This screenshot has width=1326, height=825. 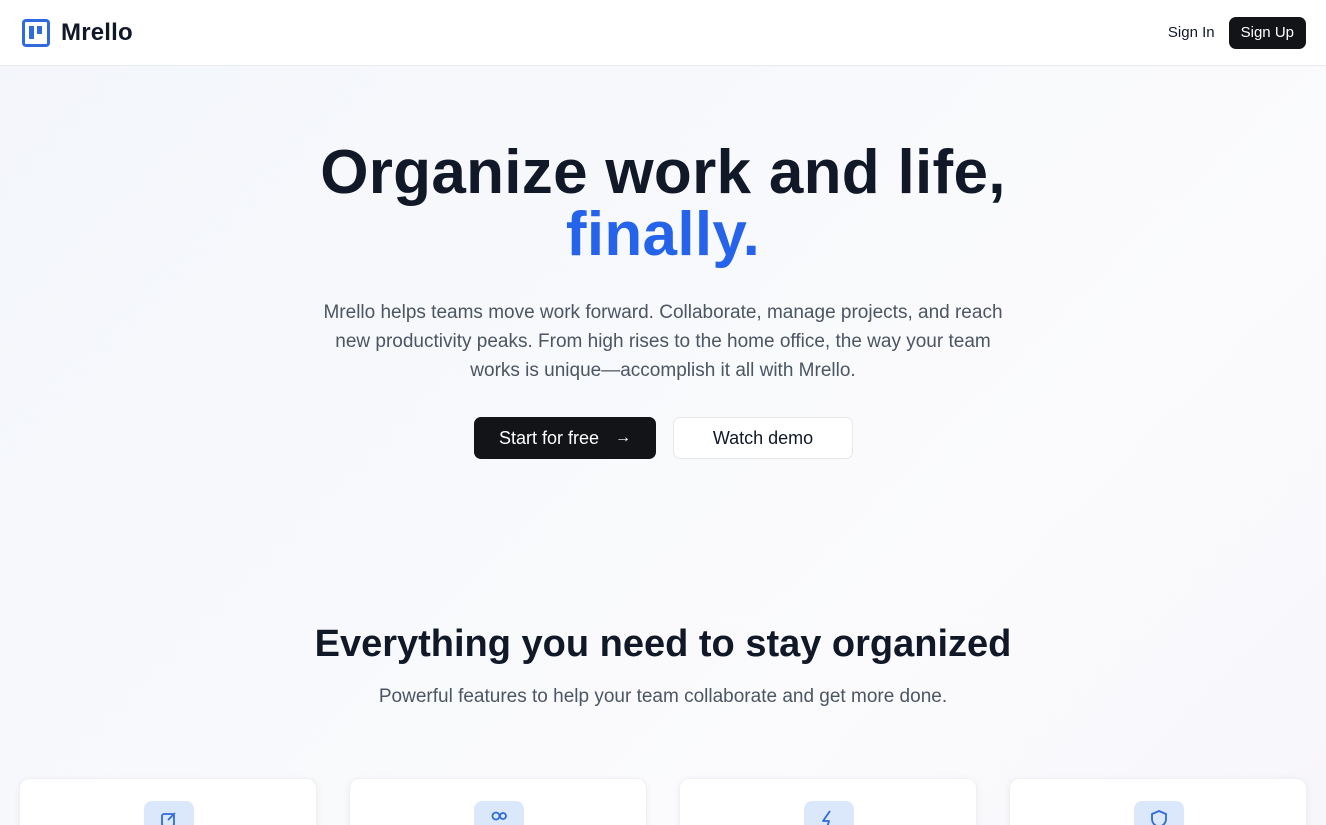 I want to click on site-header: Mrello Sign In Sign Up, so click(x=663, y=33).